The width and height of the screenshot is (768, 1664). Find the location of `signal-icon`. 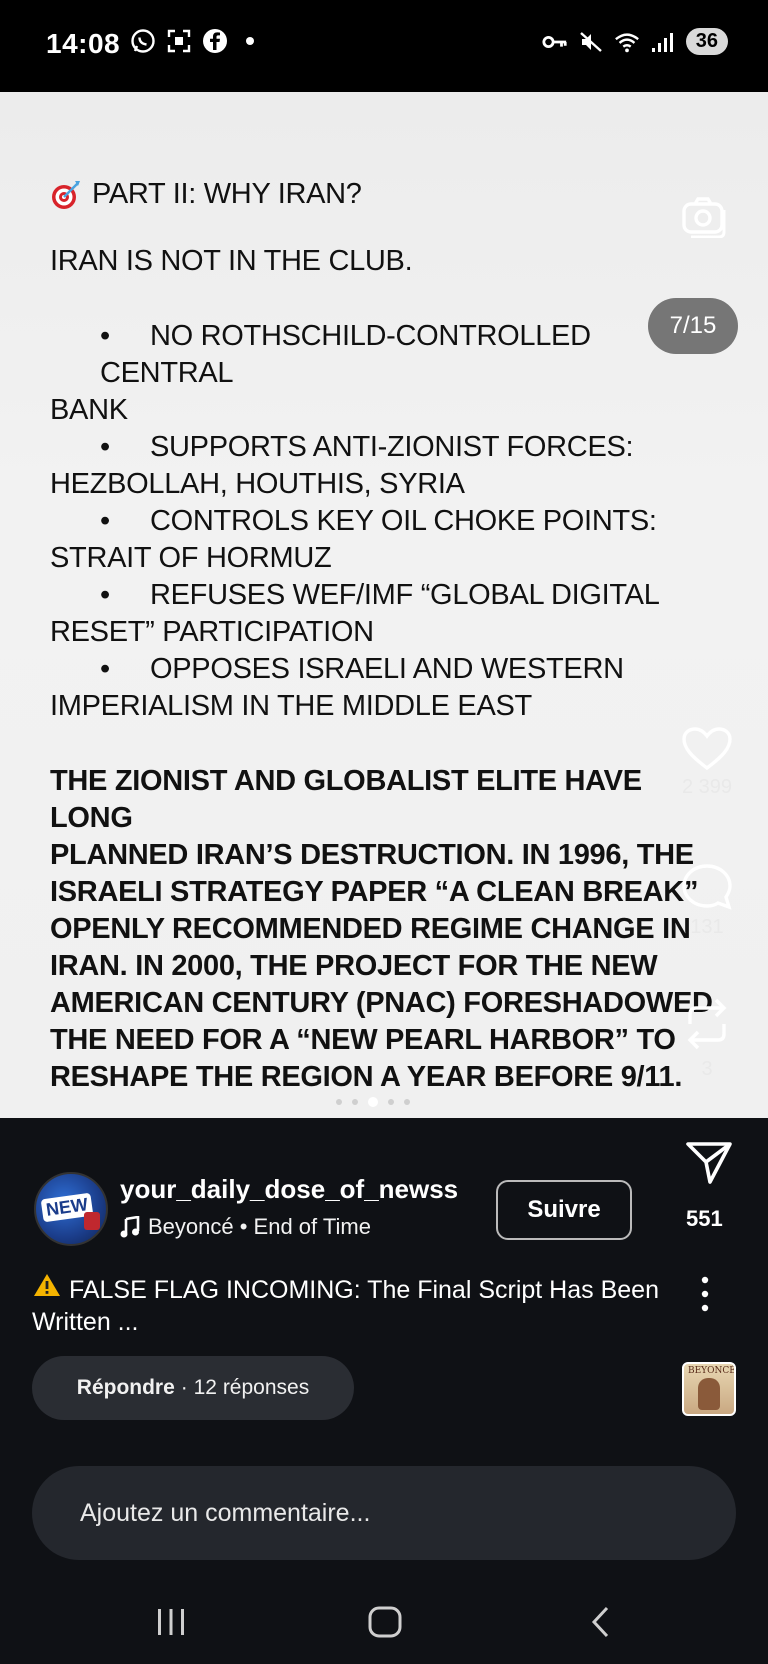

signal-icon is located at coordinates (663, 42).